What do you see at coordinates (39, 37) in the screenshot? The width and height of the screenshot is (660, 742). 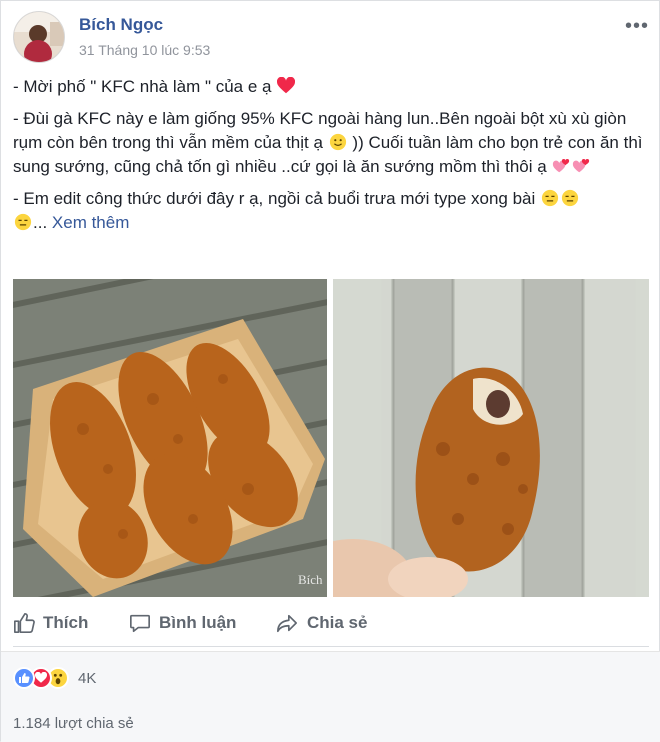 I see `avatar` at bounding box center [39, 37].